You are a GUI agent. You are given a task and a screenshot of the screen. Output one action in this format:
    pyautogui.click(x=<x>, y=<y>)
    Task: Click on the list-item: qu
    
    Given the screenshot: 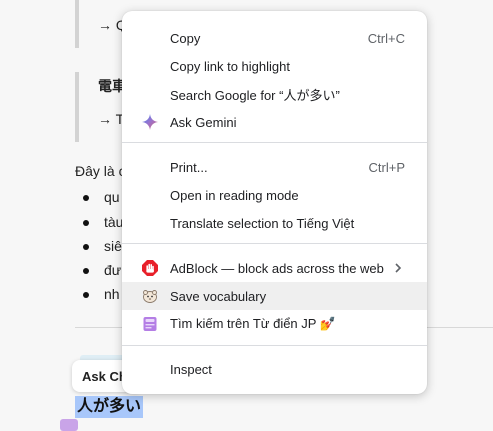 What is the action you would take?
    pyautogui.click(x=112, y=197)
    